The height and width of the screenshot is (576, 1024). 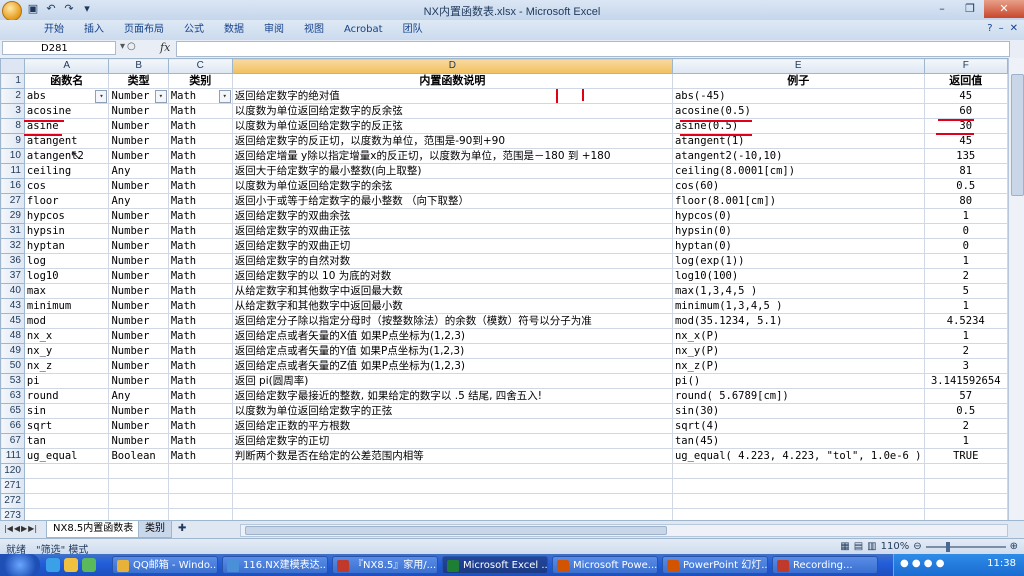 What do you see at coordinates (798, 81) in the screenshot?
I see `header-cell-example: 例子` at bounding box center [798, 81].